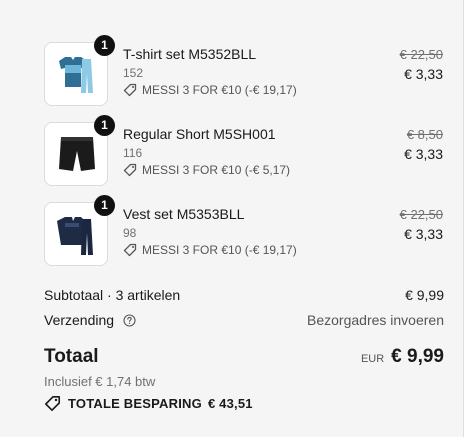  What do you see at coordinates (216, 170) in the screenshot?
I see `discount-text: MESSI 3 FOR €10 (-€ 5,17)` at bounding box center [216, 170].